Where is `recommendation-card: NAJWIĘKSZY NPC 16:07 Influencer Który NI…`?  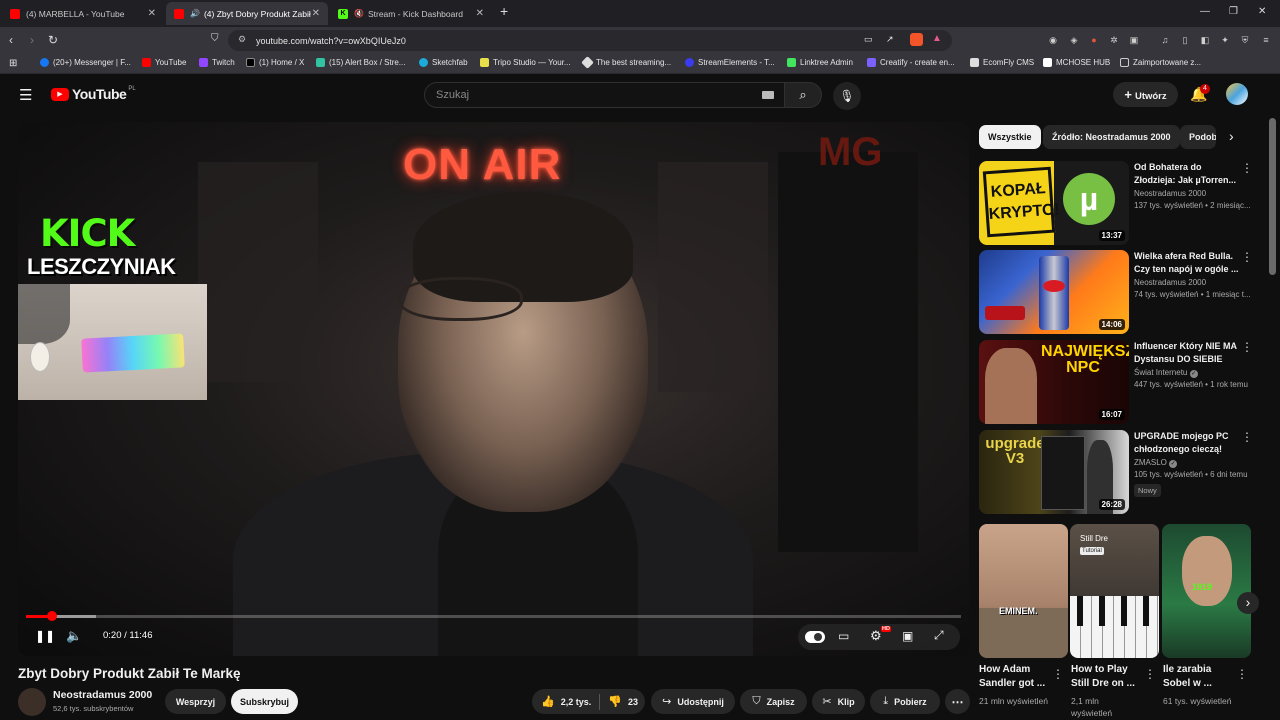 recommendation-card: NAJWIĘKSZY NPC 16:07 Influencer Który NI… is located at coordinates (1124, 382).